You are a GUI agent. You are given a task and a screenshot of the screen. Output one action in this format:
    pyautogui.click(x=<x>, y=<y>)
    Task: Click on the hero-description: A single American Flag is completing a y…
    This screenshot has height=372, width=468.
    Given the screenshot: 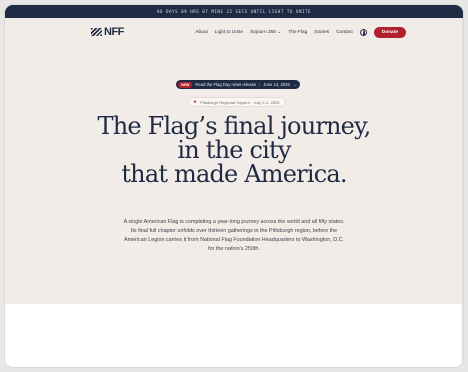 What is the action you would take?
    pyautogui.click(x=234, y=235)
    